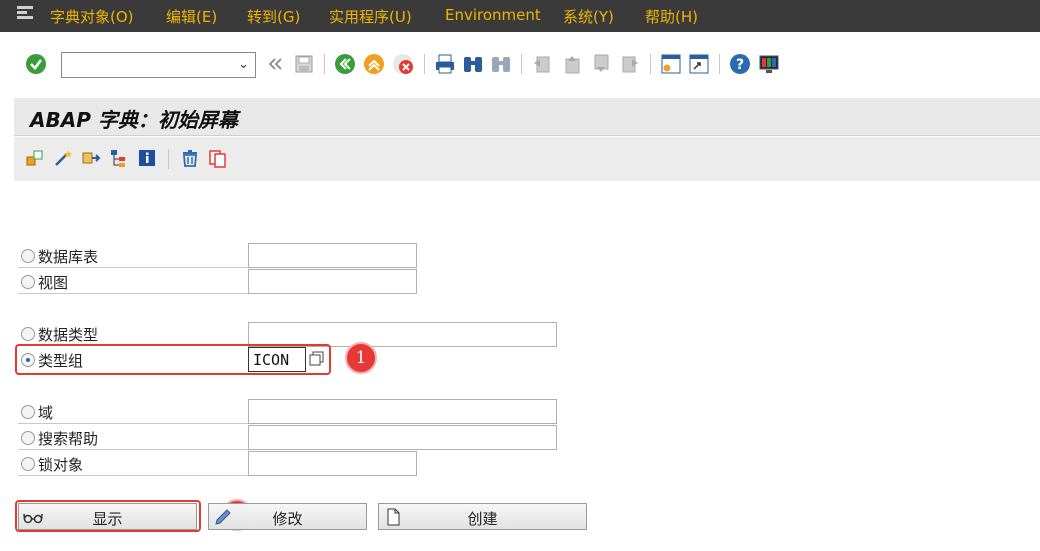 The image size is (1040, 551). I want to click on cancel-icon, so click(403, 64).